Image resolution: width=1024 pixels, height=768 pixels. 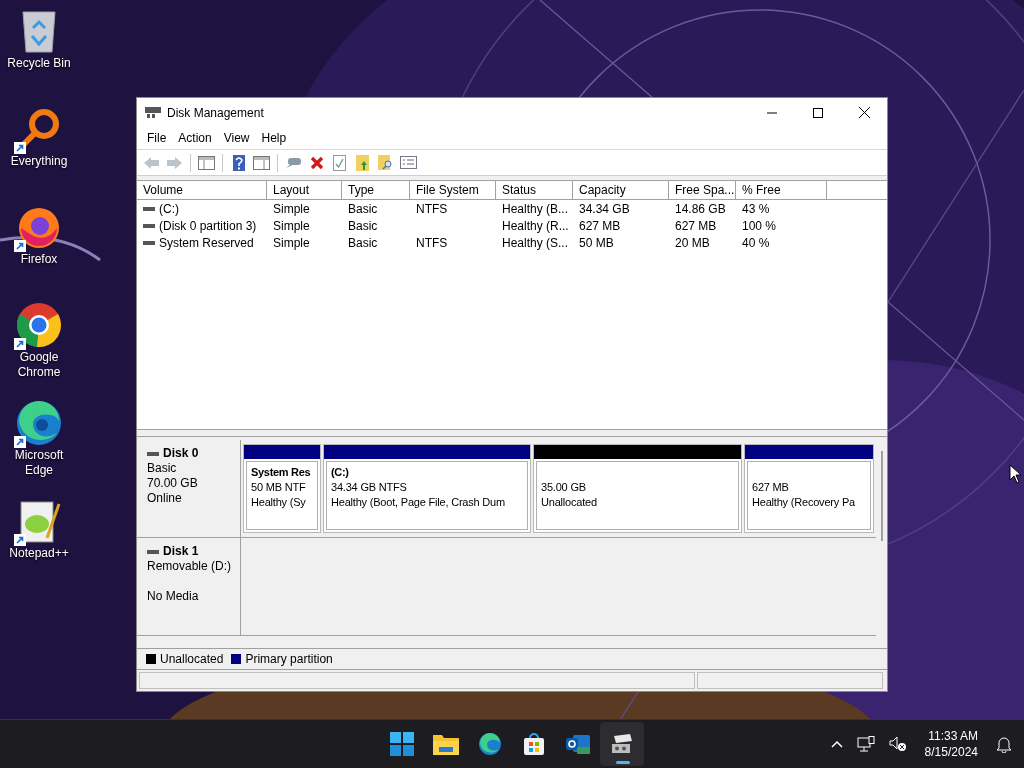 I want to click on legend-label: Unallocated, so click(x=192, y=659).